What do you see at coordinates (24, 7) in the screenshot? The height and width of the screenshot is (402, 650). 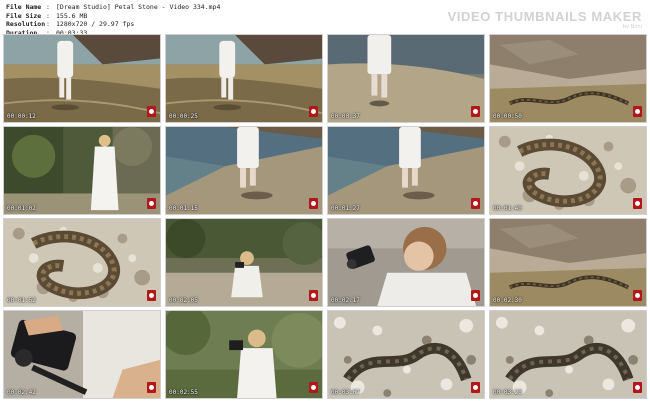 I see `file-name-label: File Name` at bounding box center [24, 7].